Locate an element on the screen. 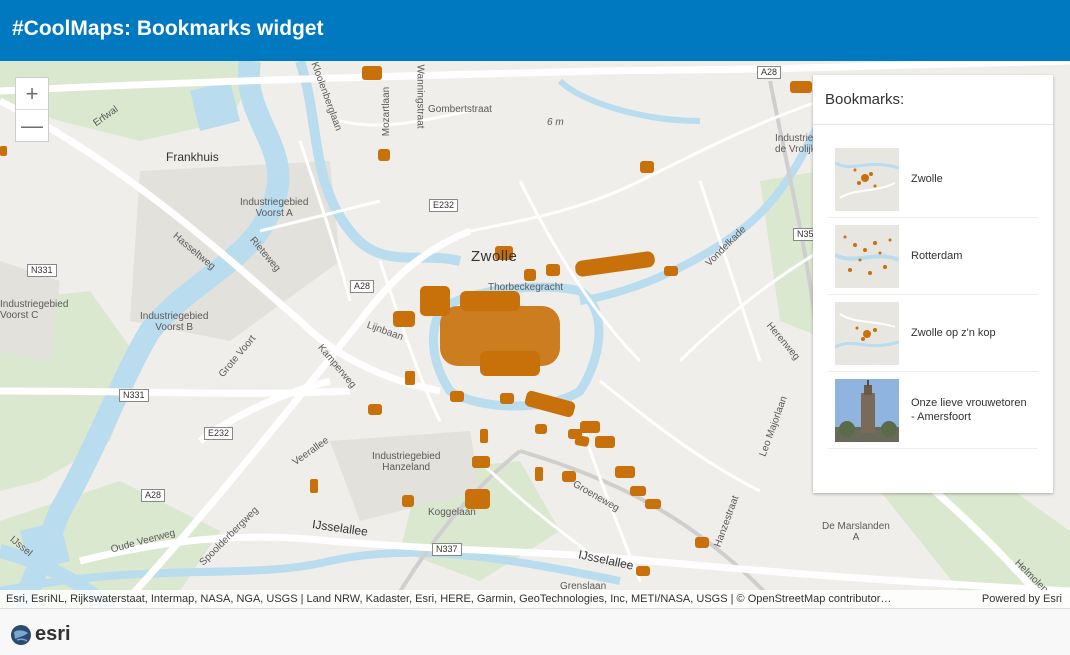  label-gombertstraat: Gombertstraat is located at coordinates (460, 109).